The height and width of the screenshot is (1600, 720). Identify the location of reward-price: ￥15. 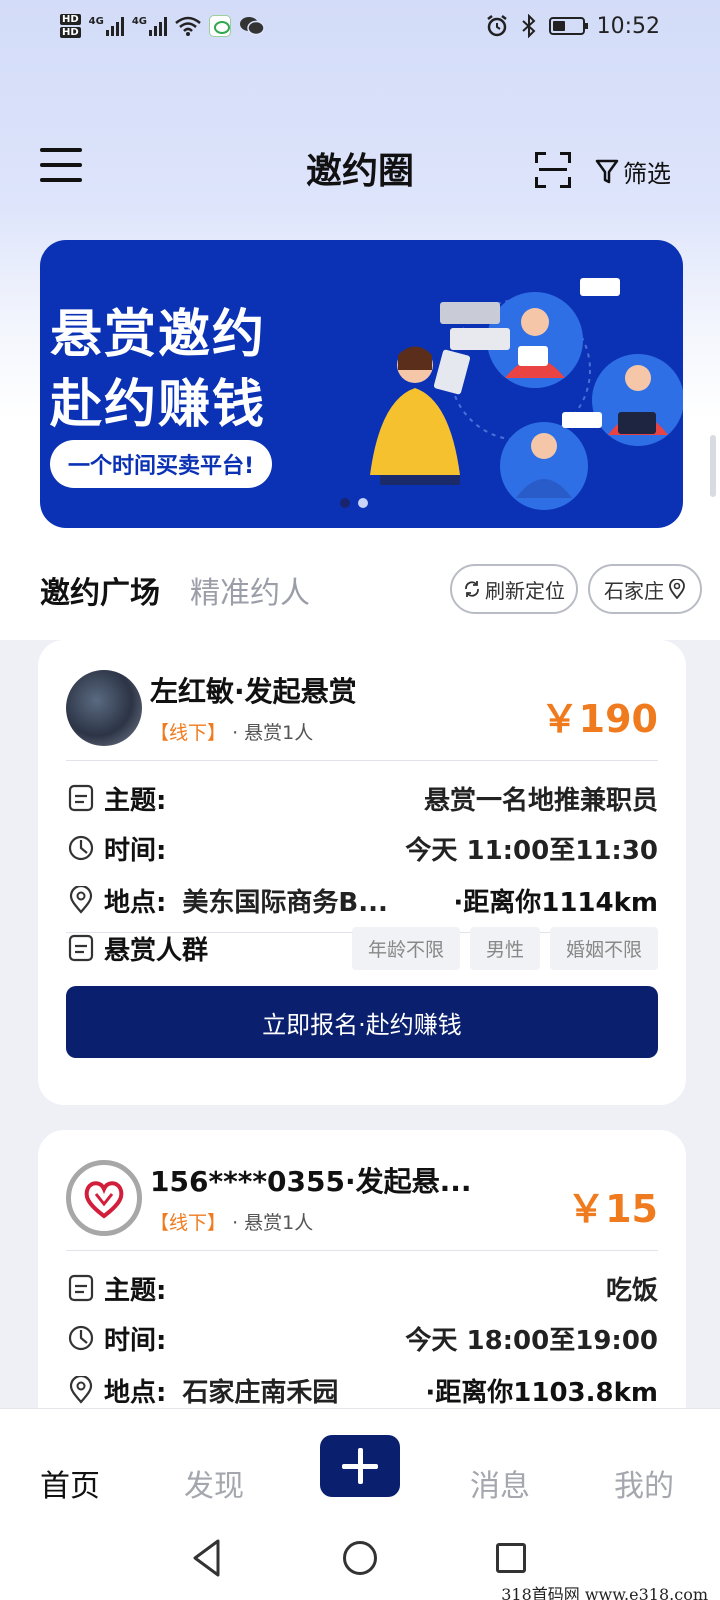
(612, 1209).